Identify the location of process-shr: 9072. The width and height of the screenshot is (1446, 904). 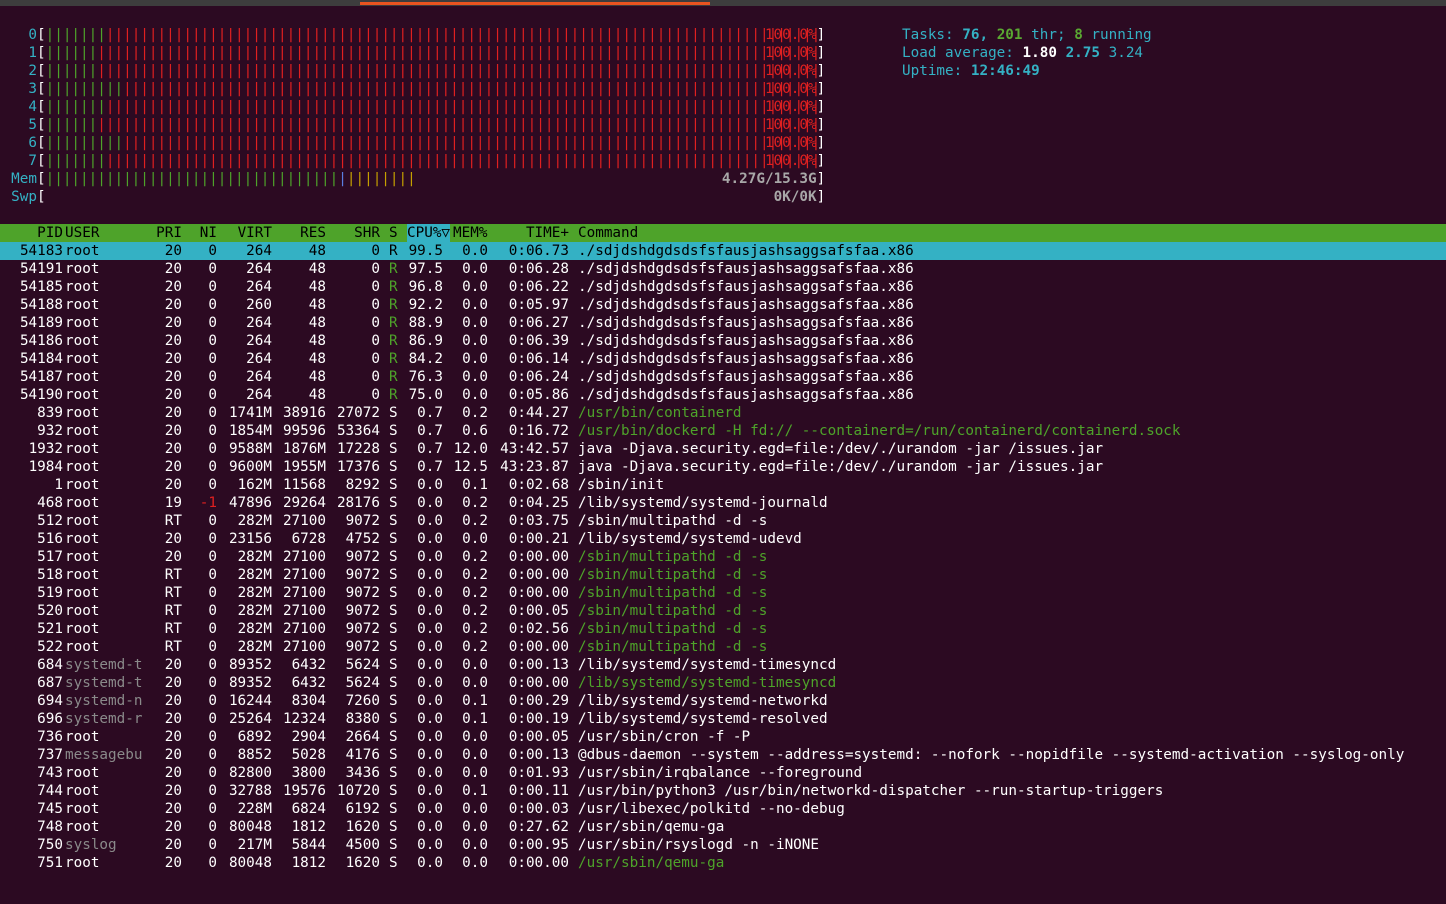
(362, 611).